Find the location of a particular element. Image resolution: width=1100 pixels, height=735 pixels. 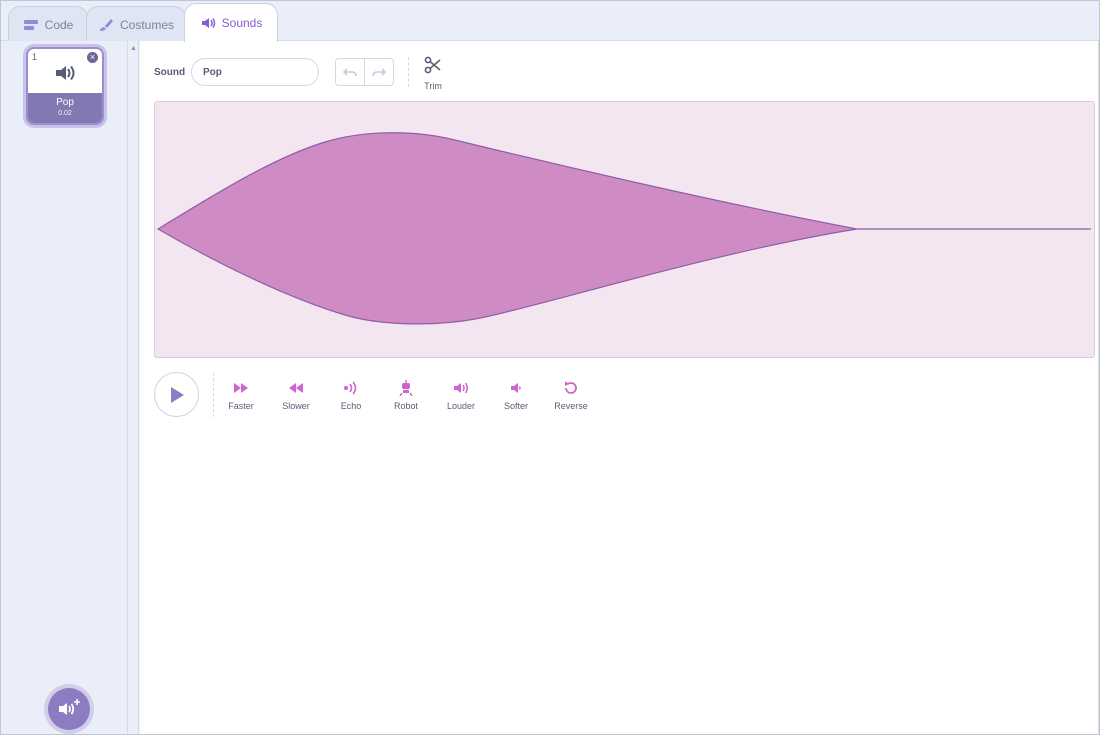

play-button is located at coordinates (176, 394).